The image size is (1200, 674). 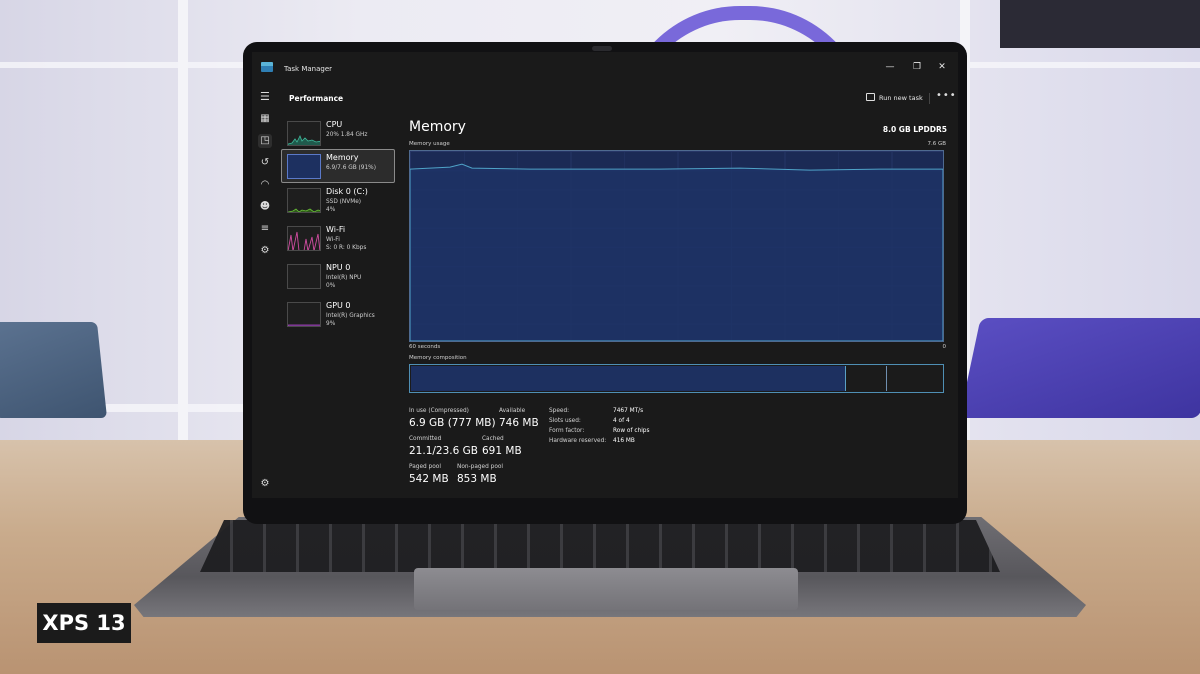 I want to click on hardware-reserved-value: 416 MB, so click(x=624, y=441).